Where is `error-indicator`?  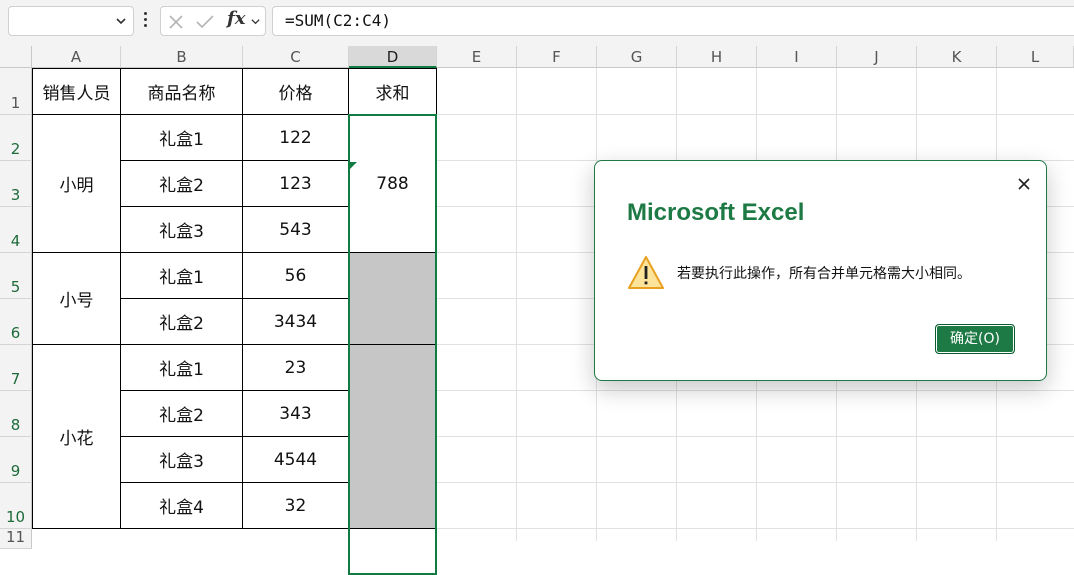 error-indicator is located at coordinates (353, 165).